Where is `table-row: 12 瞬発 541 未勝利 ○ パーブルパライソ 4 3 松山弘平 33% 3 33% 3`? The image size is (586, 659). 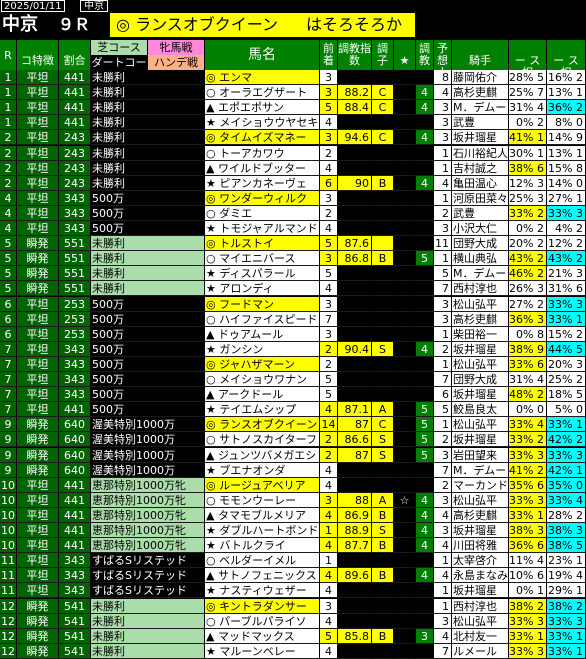
table-row: 12 瞬発 541 未勝利 ○ パーブルパライソ 4 3 松山弘平 33% 3 33% 3 is located at coordinates (293, 621).